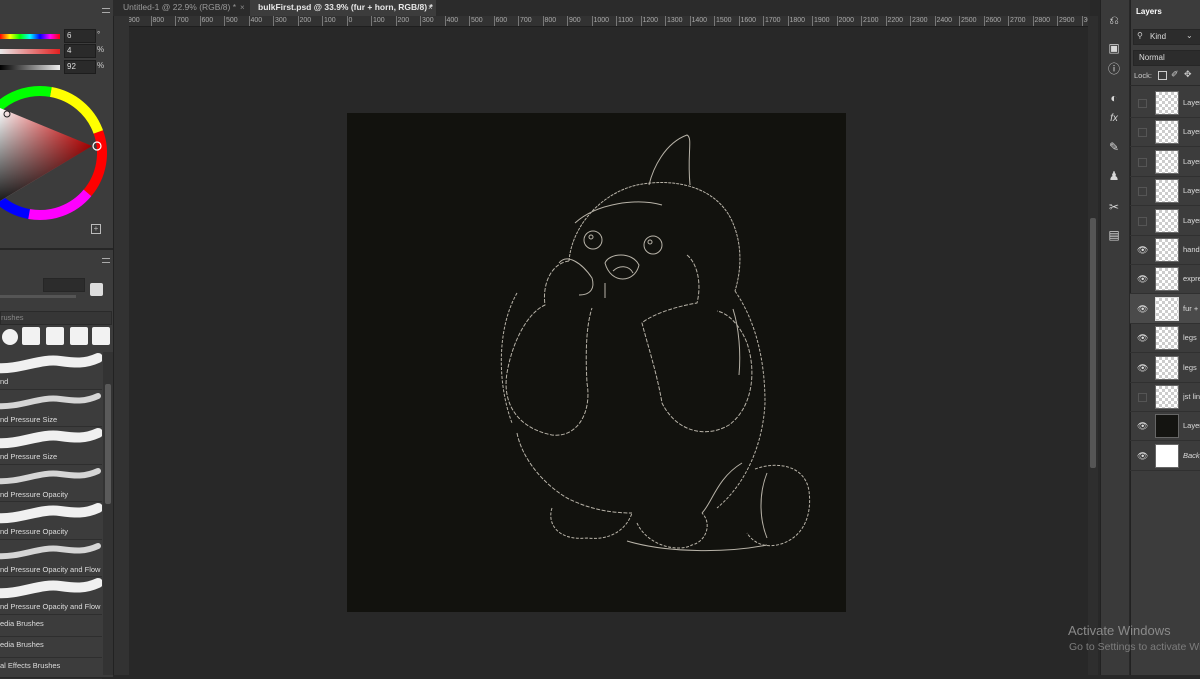 Image resolution: width=1200 pixels, height=679 pixels. What do you see at coordinates (501, 20) in the screenshot?
I see `ruler-tick-label: 600` at bounding box center [501, 20].